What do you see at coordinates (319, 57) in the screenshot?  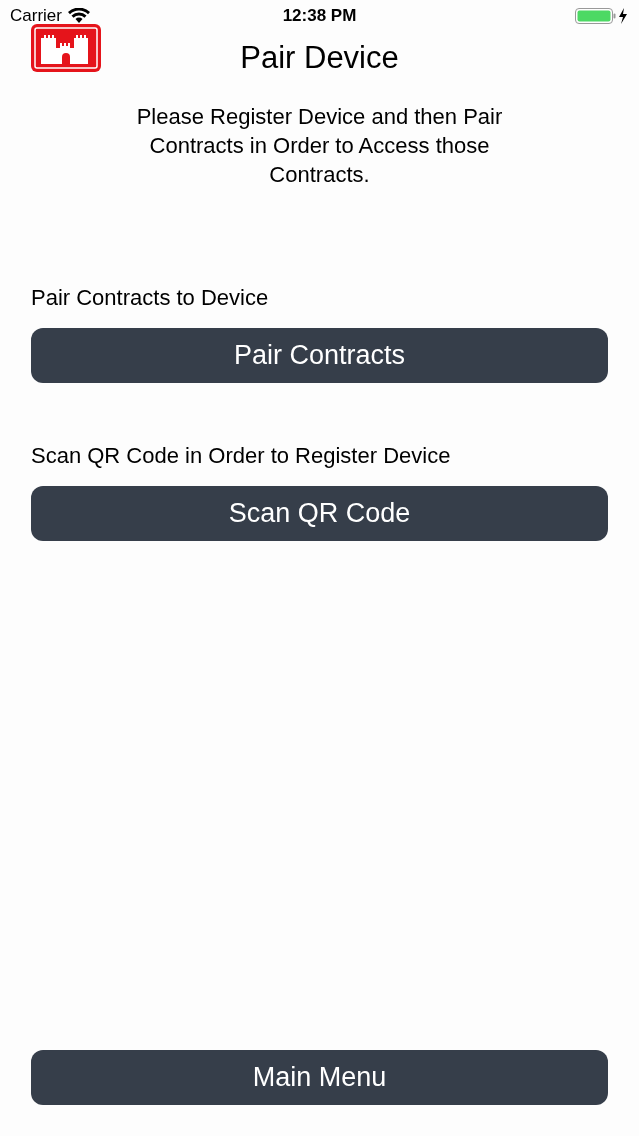 I see `page-title: Pair Device` at bounding box center [319, 57].